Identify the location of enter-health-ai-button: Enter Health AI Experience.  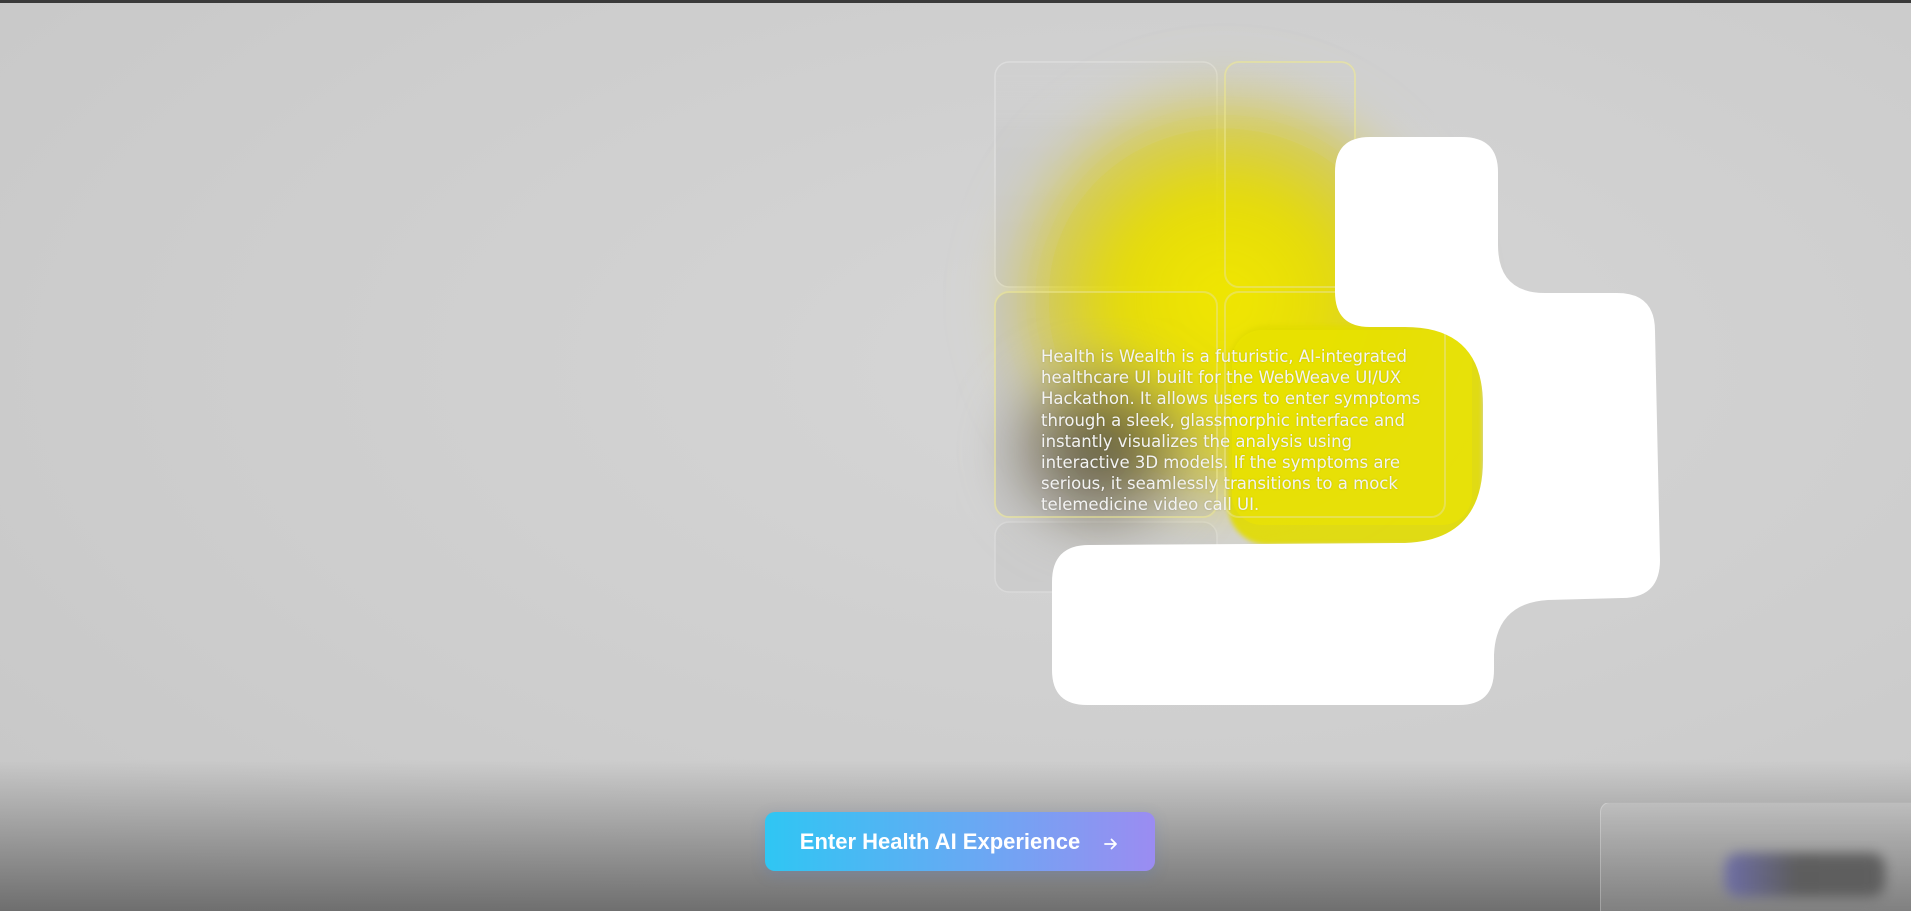
(960, 841).